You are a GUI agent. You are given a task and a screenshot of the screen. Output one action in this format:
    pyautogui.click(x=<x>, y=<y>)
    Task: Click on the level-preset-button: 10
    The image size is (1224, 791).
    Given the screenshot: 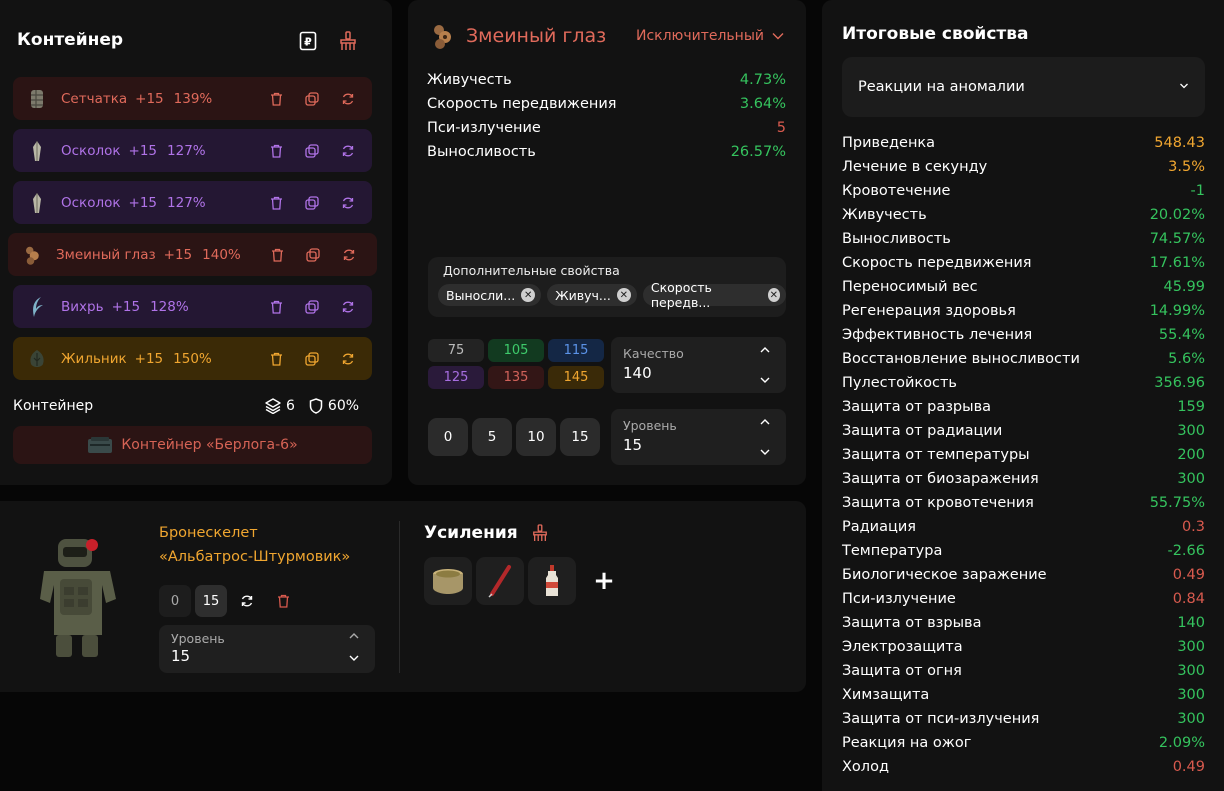 What is the action you would take?
    pyautogui.click(x=536, y=437)
    